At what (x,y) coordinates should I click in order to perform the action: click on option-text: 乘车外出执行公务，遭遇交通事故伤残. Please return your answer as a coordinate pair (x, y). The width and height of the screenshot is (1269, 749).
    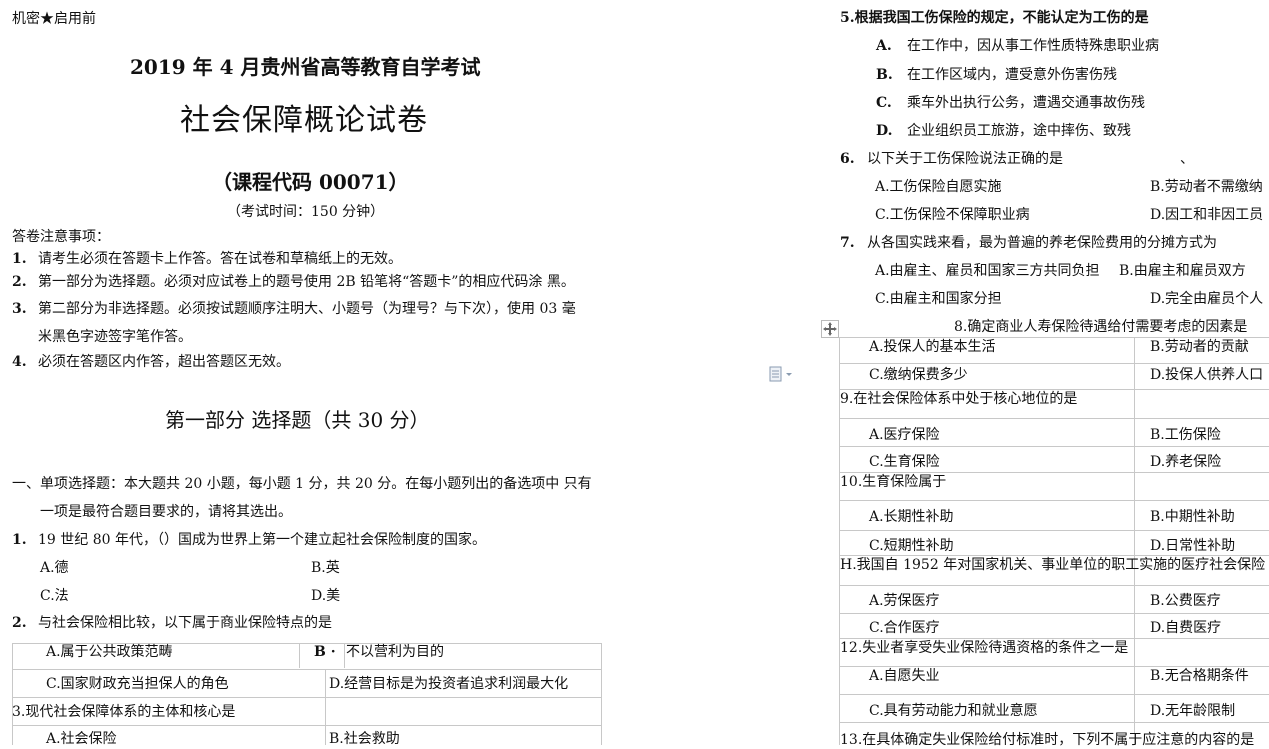
    Looking at the image, I should click on (1026, 103).